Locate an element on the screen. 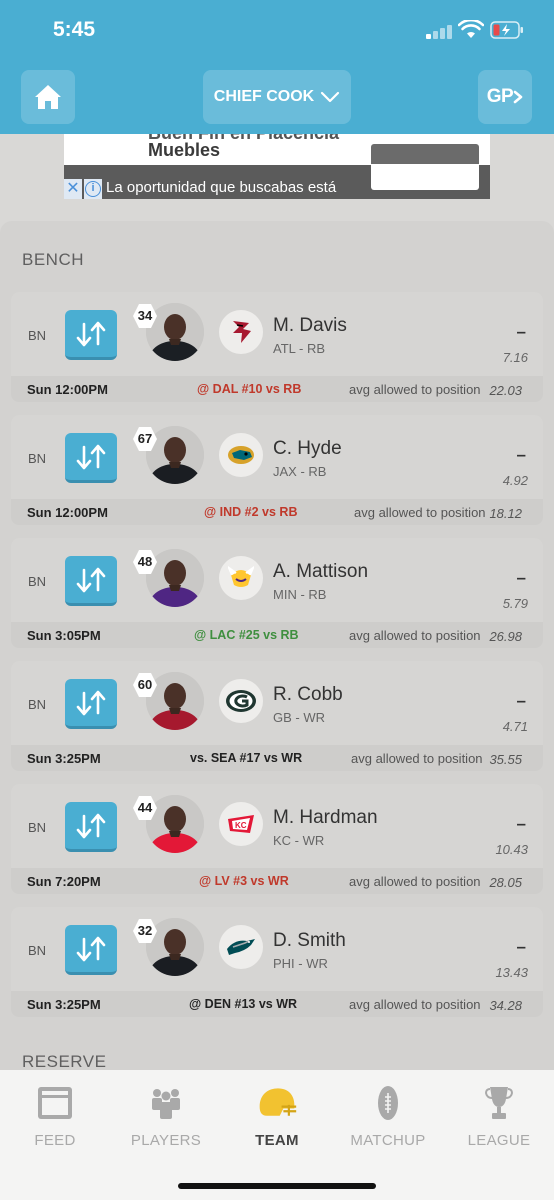  tab-league: LEAGUE is located at coordinates (499, 1120).